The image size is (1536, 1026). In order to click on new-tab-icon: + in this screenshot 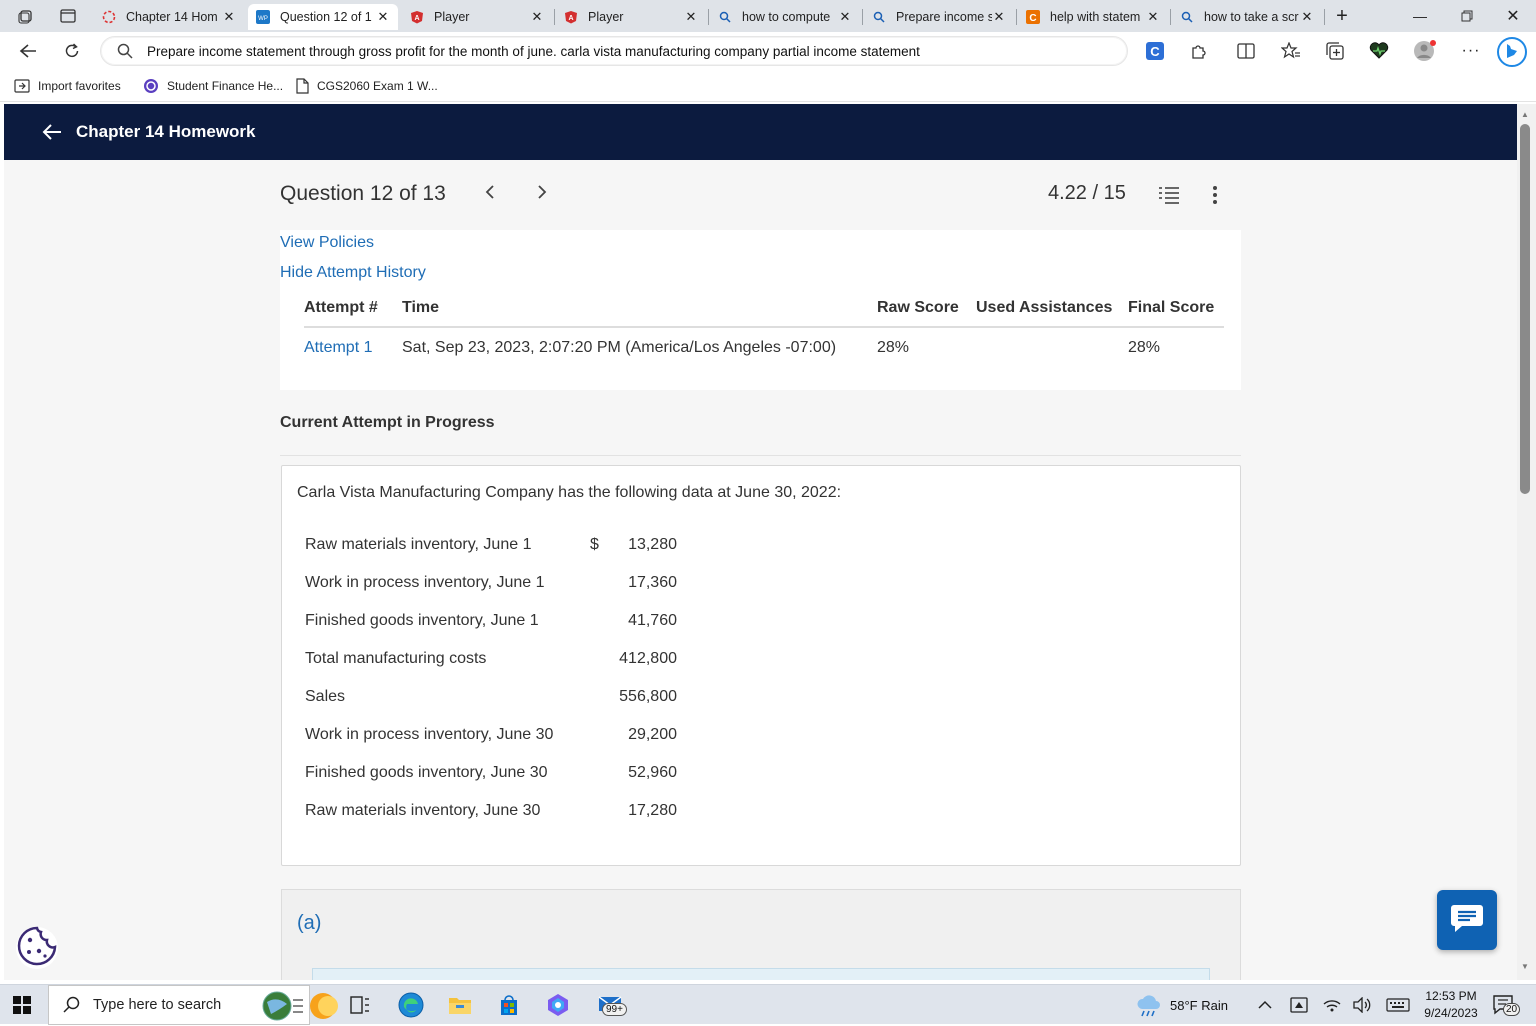, I will do `click(1342, 16)`.